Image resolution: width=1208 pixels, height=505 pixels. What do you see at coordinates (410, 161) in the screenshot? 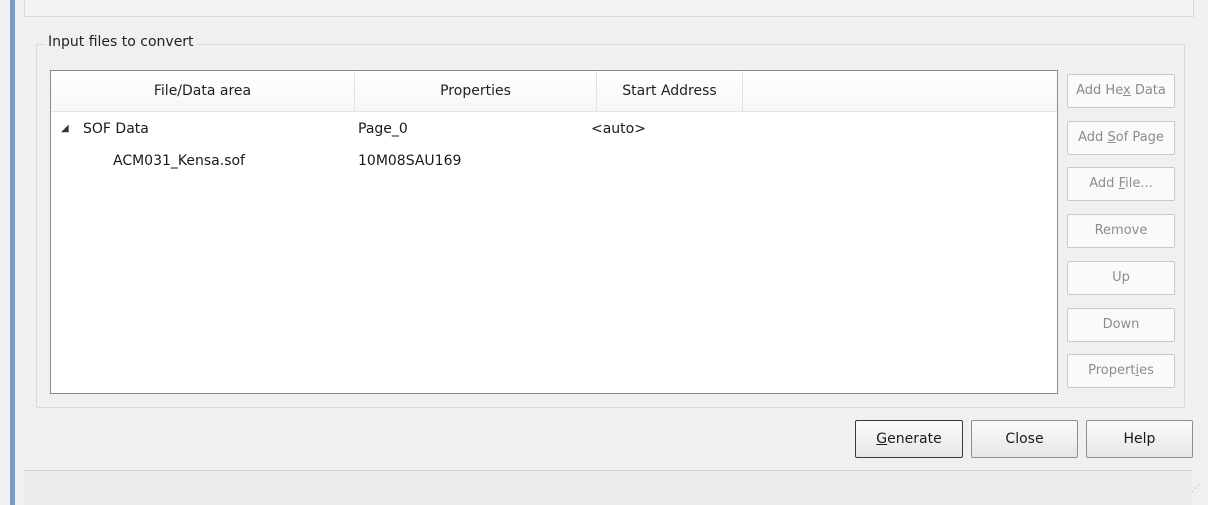
I see `row-properties: 10M08SAU169` at bounding box center [410, 161].